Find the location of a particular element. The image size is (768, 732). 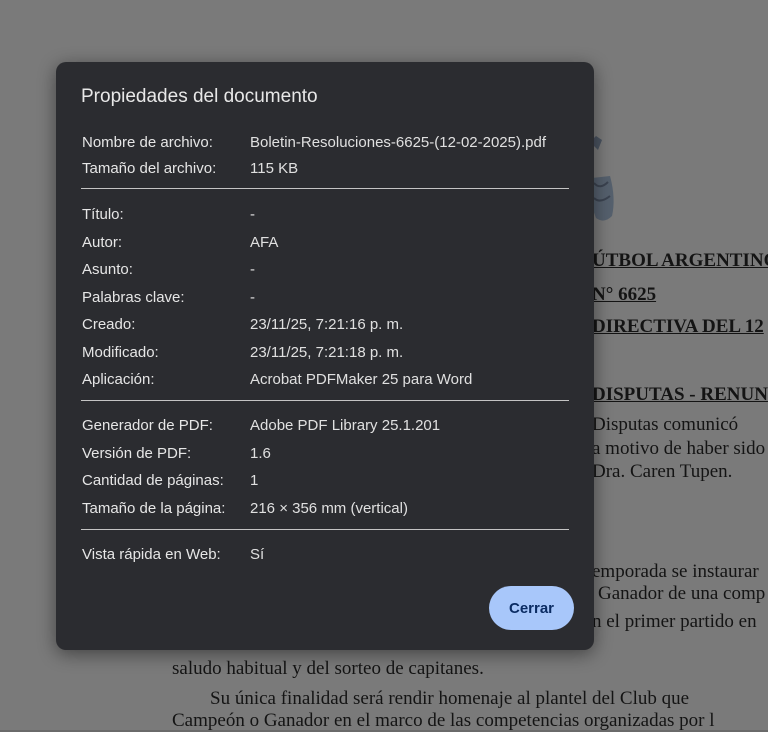

property-label: Cantidad de páginas: is located at coordinates (153, 480).